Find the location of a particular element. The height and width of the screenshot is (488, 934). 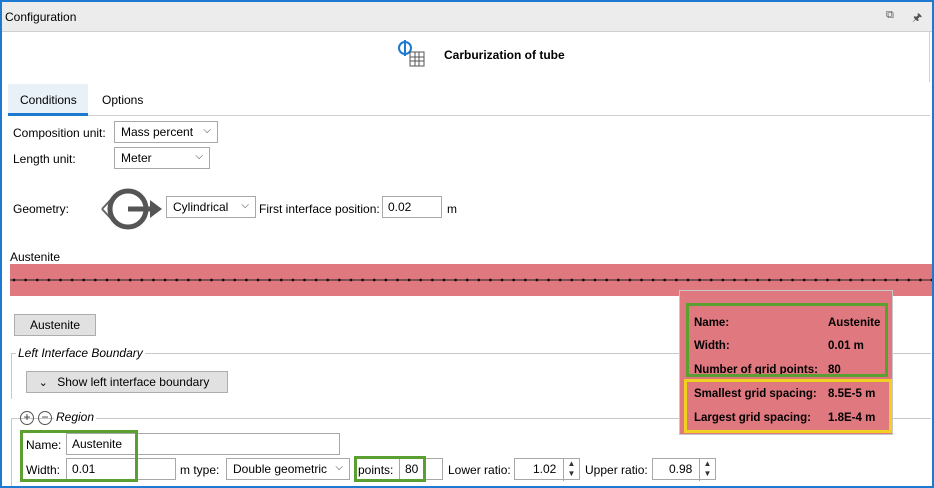

tooltip-name-label: Name: is located at coordinates (712, 323).